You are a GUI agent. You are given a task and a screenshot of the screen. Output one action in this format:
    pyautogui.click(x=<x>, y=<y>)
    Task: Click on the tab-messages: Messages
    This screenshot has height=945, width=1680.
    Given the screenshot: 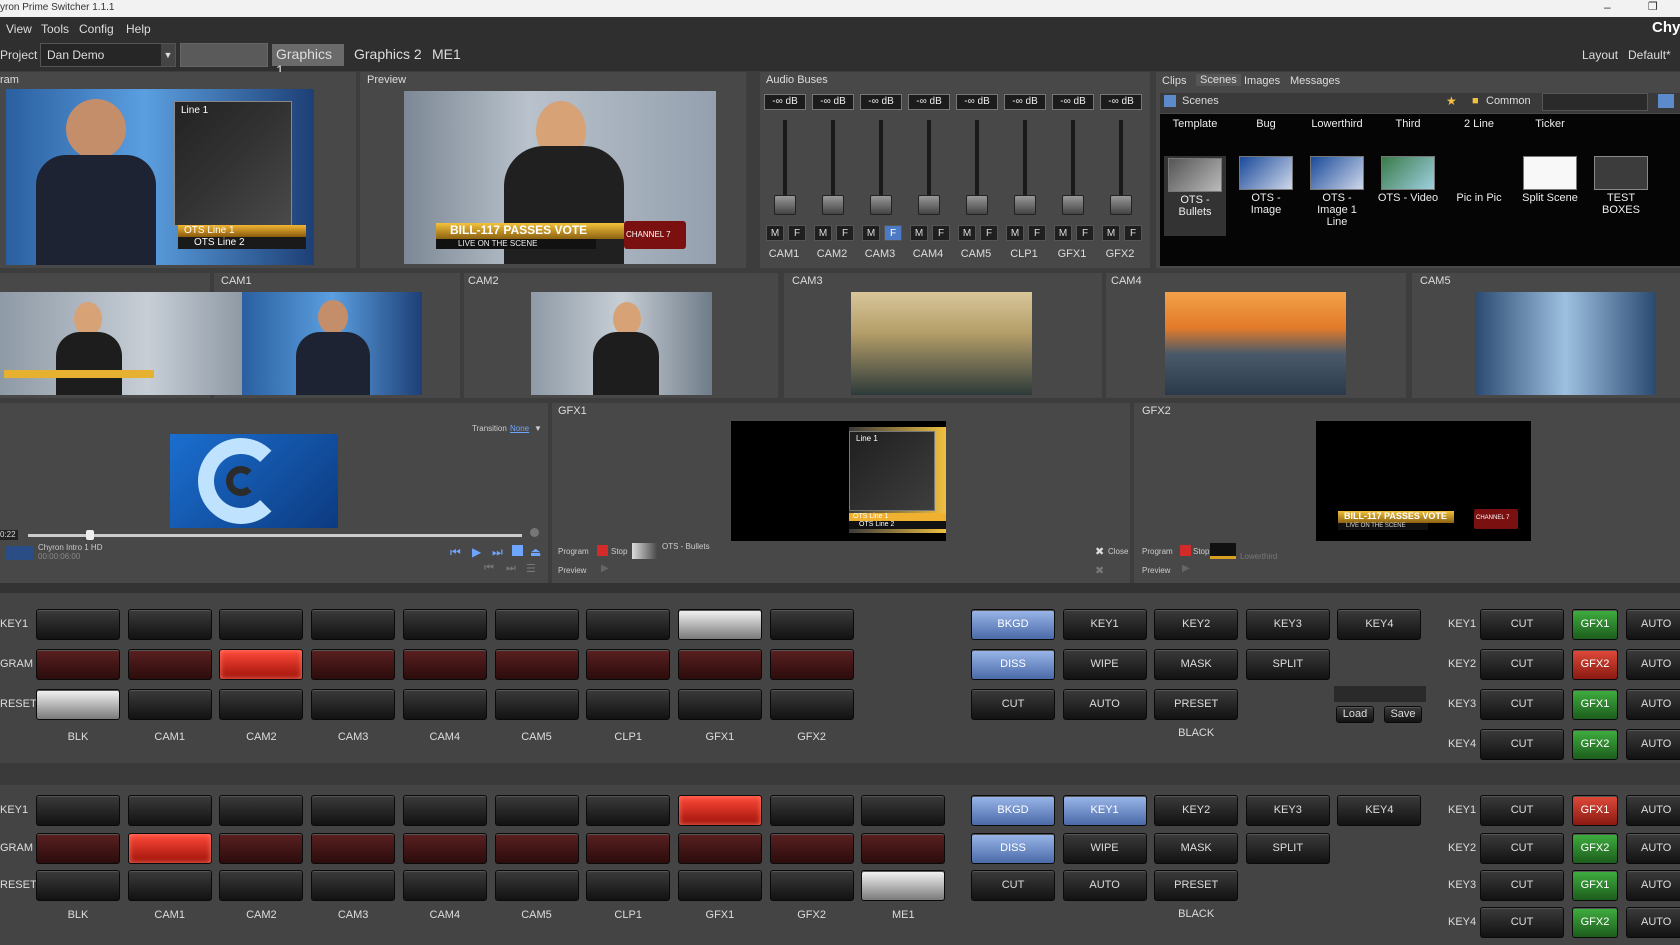 What is the action you would take?
    pyautogui.click(x=1315, y=81)
    